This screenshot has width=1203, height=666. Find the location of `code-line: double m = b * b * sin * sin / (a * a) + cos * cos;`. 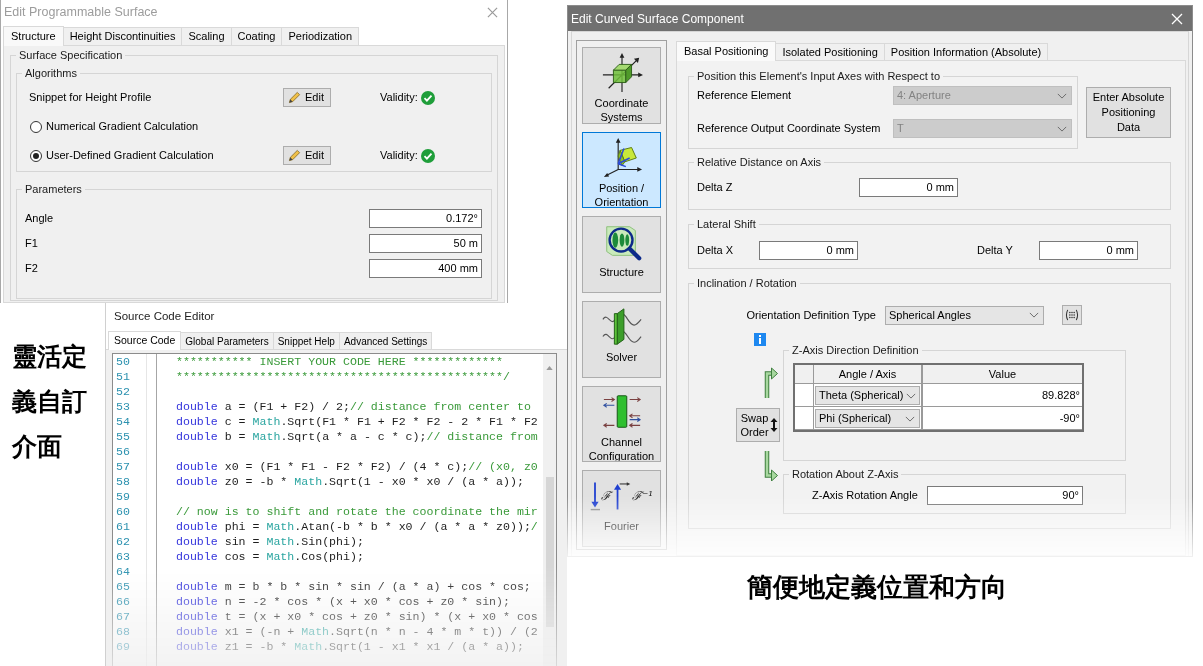

code-line: double m = b * b * sin * sin / (a * a) + cos * cos; is located at coordinates (354, 586).